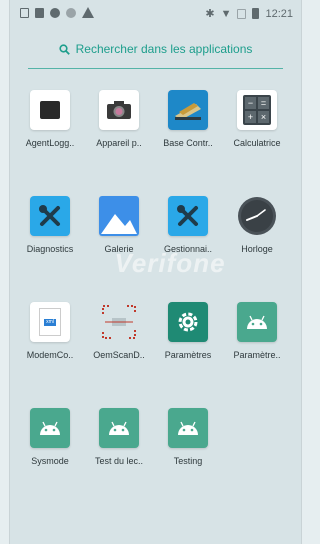 The height and width of the screenshot is (544, 320). I want to click on system-icons: ✱ ▼ 12:21, so click(249, 14).